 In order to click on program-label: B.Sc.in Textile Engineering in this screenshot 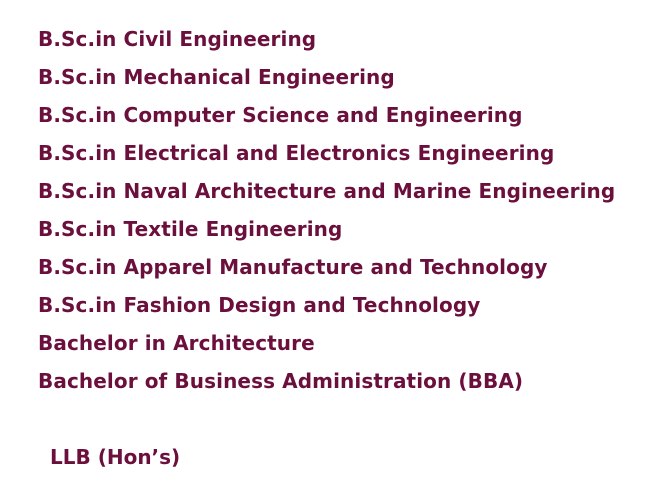, I will do `click(190, 229)`.